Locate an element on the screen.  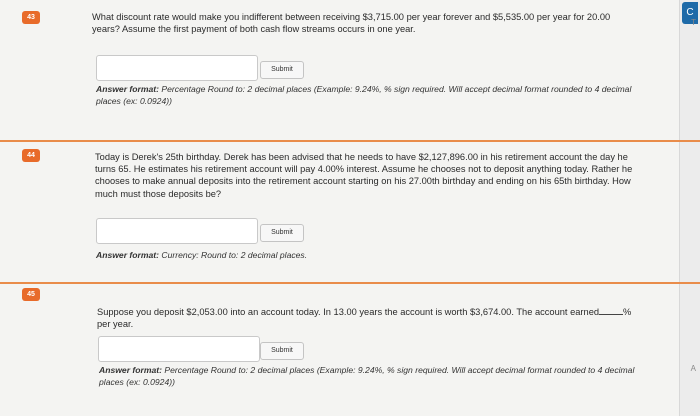
strip-letter-top: T is located at coordinates (693, 22).